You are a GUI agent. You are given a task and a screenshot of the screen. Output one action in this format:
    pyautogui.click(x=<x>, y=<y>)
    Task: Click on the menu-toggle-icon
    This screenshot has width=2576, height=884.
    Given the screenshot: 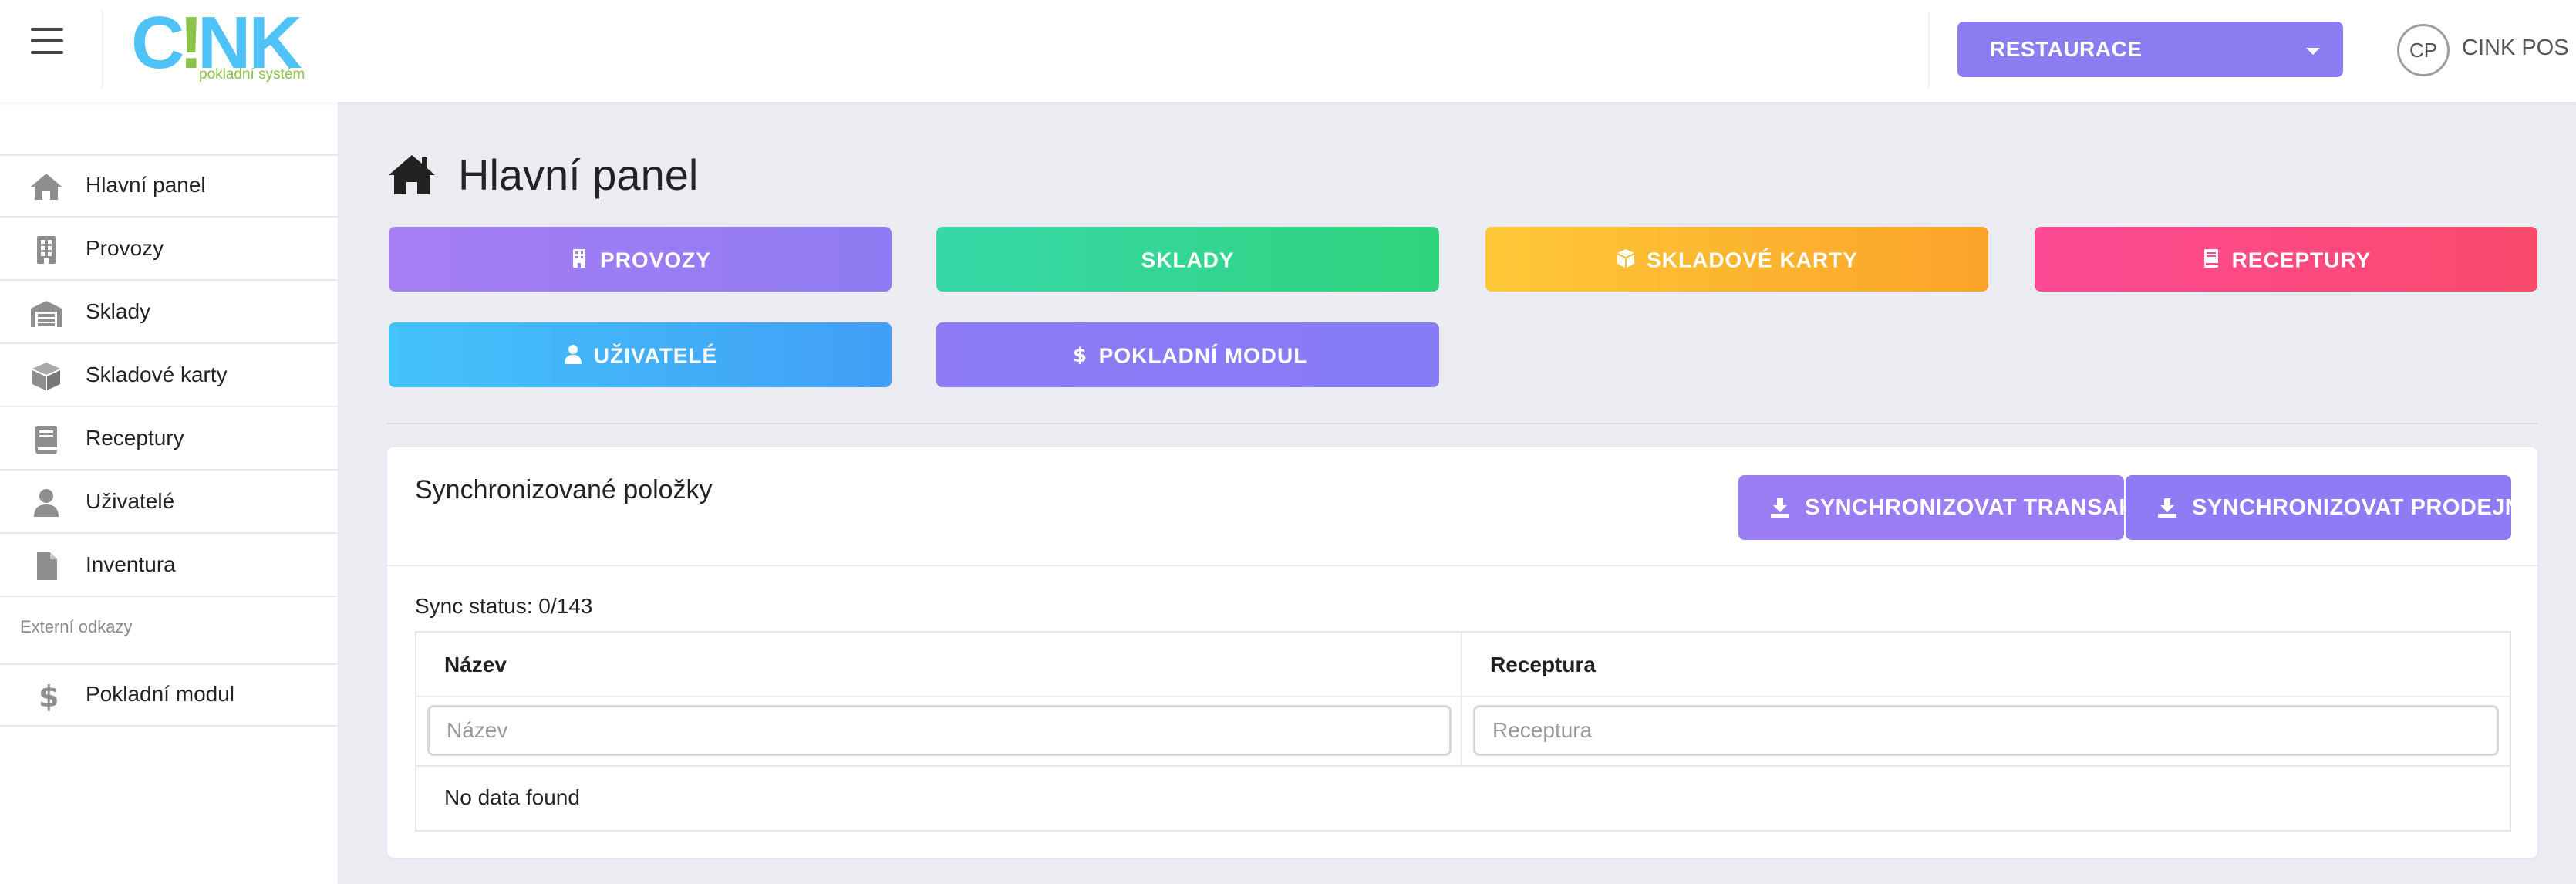 What is the action you would take?
    pyautogui.click(x=47, y=41)
    